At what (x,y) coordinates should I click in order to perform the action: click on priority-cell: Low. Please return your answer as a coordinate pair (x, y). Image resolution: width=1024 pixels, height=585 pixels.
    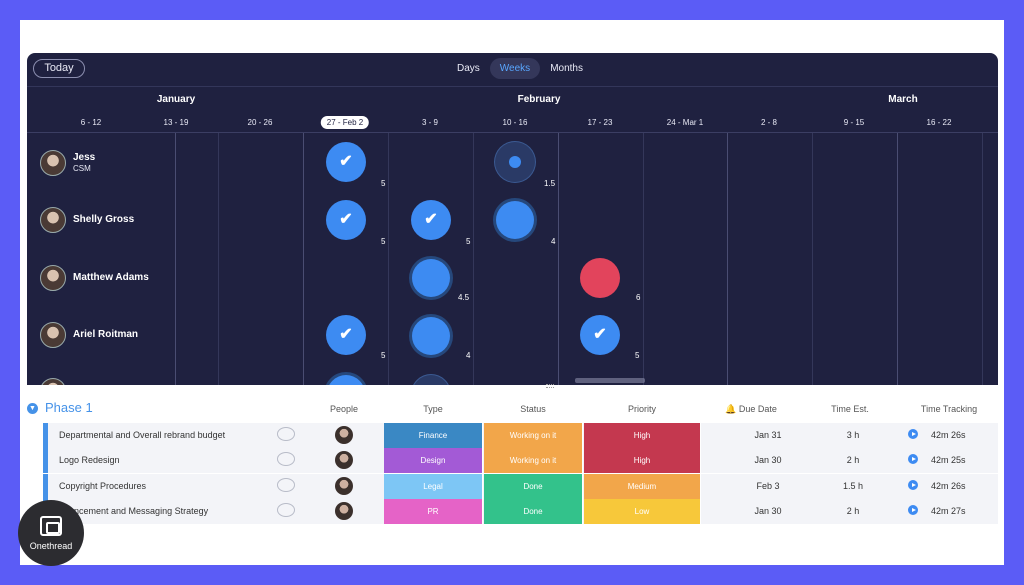
    Looking at the image, I should click on (642, 511).